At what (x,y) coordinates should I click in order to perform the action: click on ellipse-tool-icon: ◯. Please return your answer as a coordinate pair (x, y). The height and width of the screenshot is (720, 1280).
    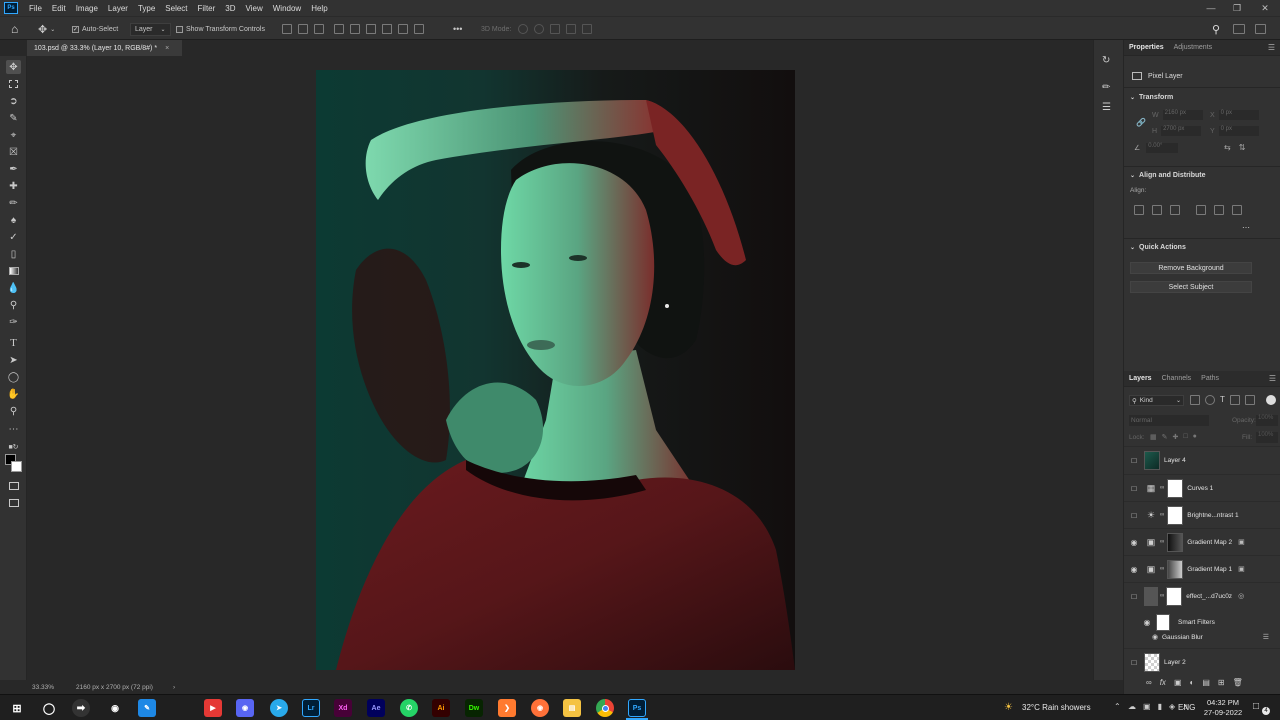
    Looking at the image, I should click on (13, 377).